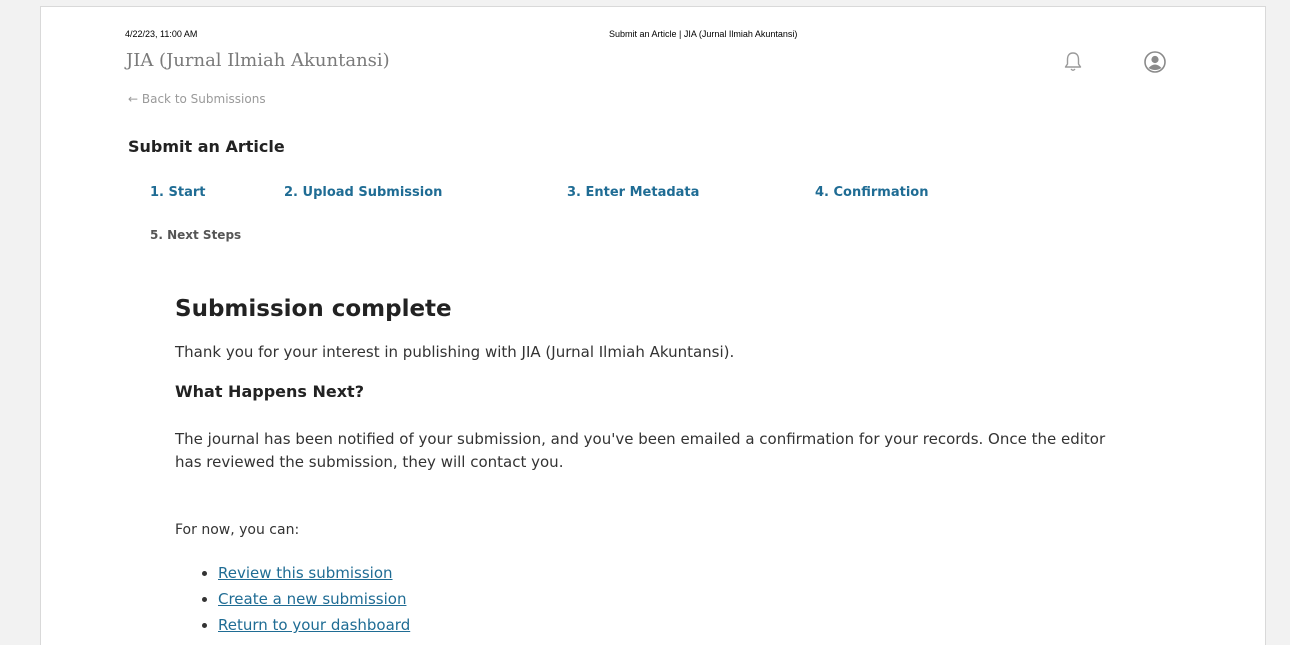  I want to click on review-submission-link: Review this submission, so click(305, 573).